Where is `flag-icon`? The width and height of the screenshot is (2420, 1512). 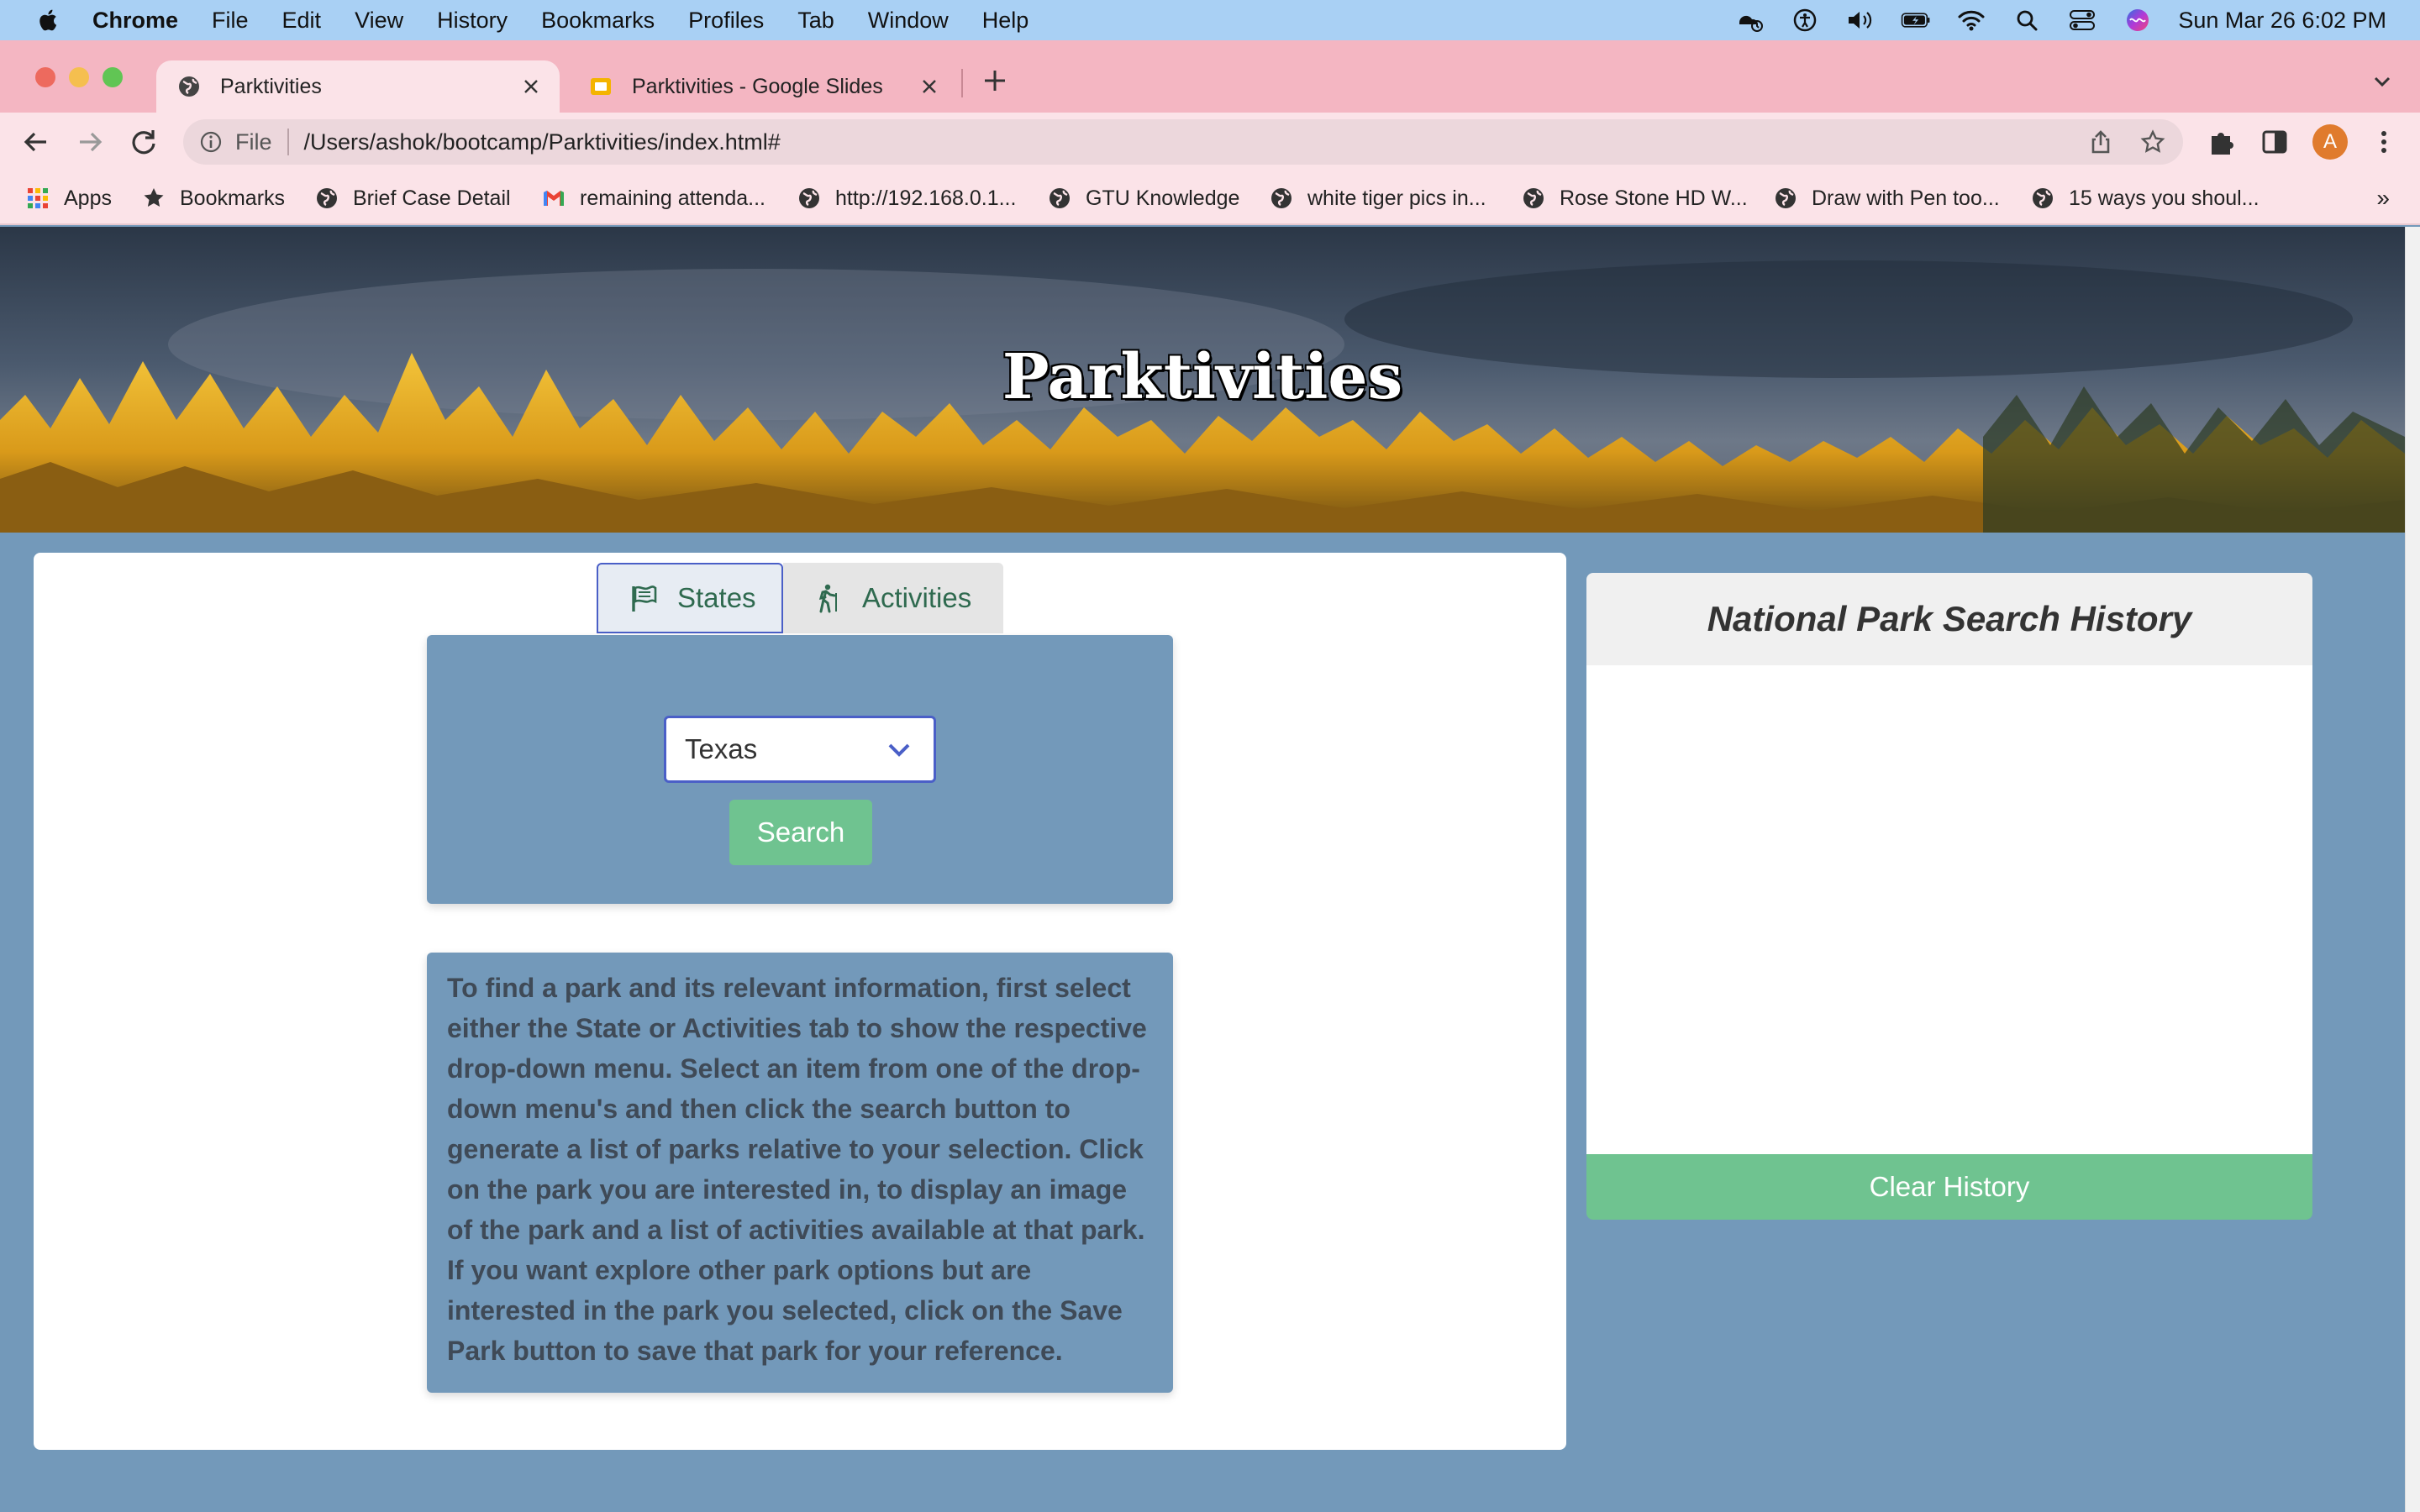
flag-icon is located at coordinates (644, 598).